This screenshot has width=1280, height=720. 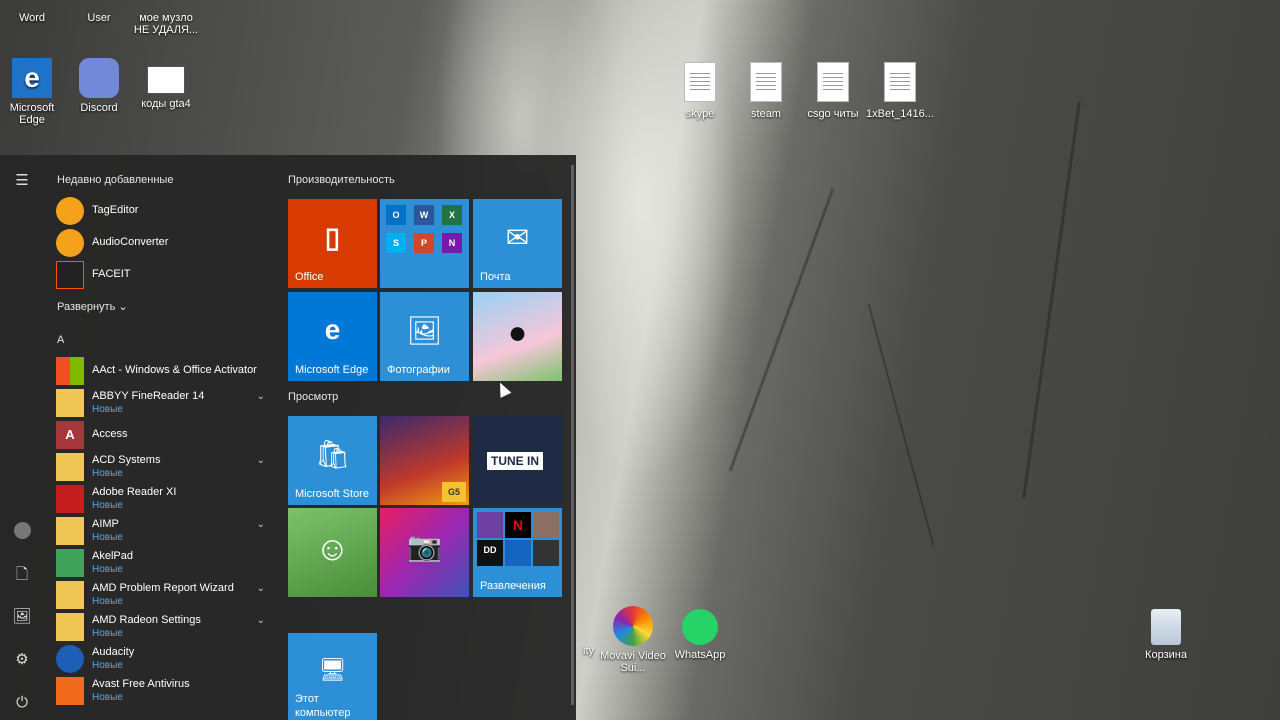 I want to click on user-avatar-icon, so click(x=22, y=532).